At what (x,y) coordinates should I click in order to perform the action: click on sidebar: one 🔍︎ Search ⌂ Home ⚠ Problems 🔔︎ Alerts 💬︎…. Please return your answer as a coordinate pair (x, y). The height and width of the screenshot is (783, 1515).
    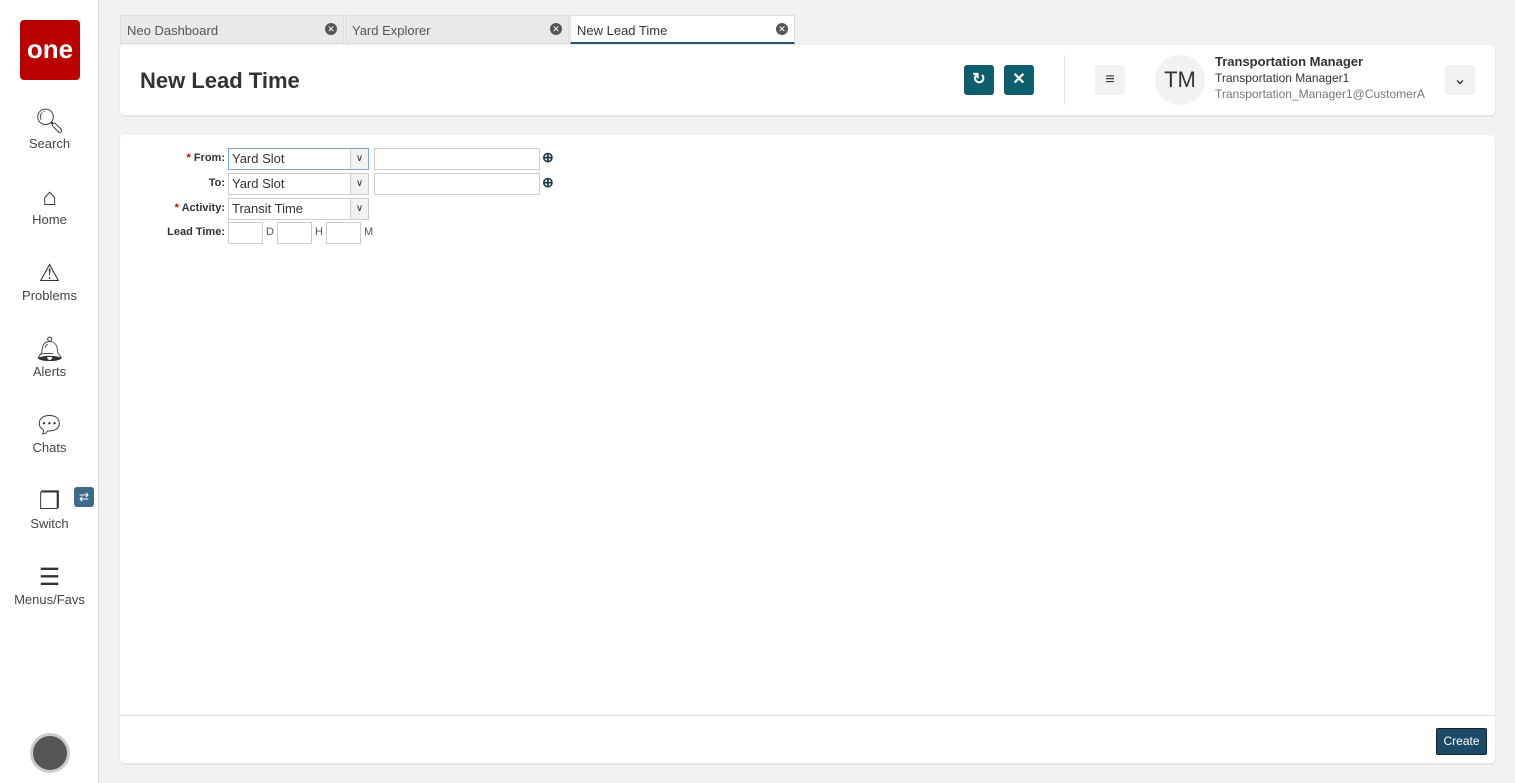
    Looking at the image, I should click on (49, 391).